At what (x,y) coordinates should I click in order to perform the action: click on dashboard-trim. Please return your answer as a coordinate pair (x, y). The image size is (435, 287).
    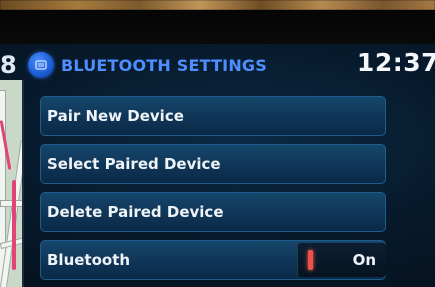
    Looking at the image, I should click on (217, 5).